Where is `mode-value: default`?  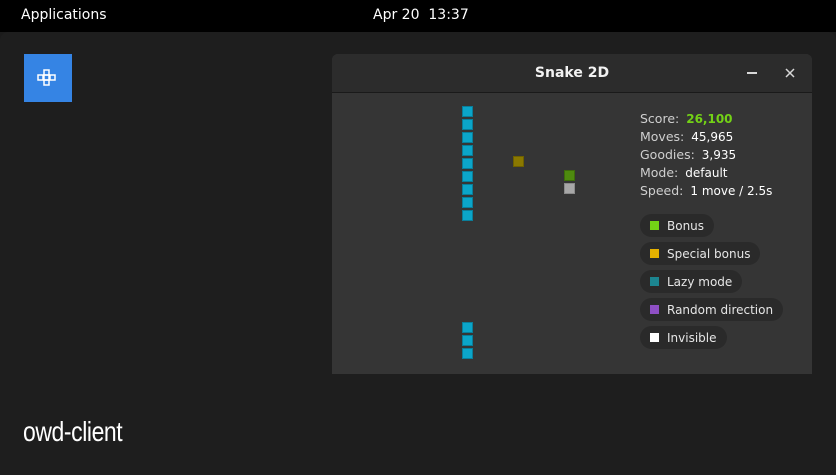
mode-value: default is located at coordinates (706, 173).